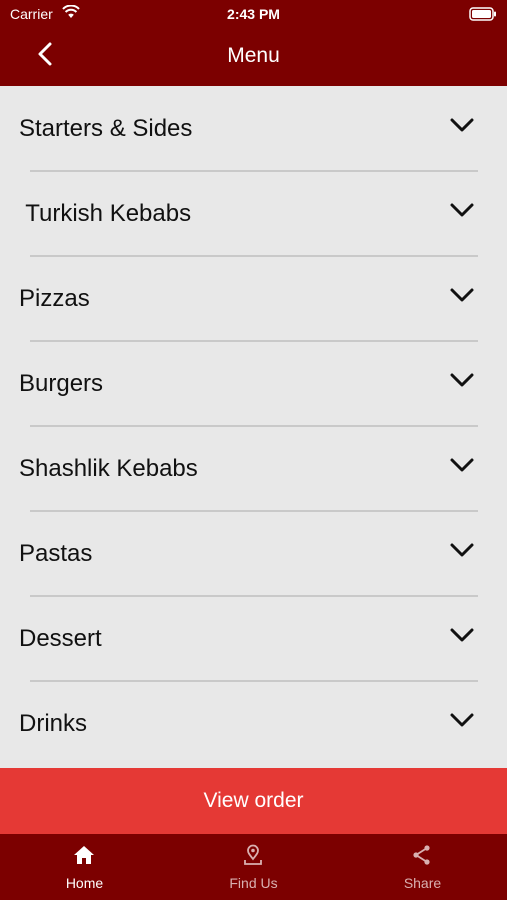 The image size is (507, 900). I want to click on menu-category-label: Starters & Sides, so click(106, 128).